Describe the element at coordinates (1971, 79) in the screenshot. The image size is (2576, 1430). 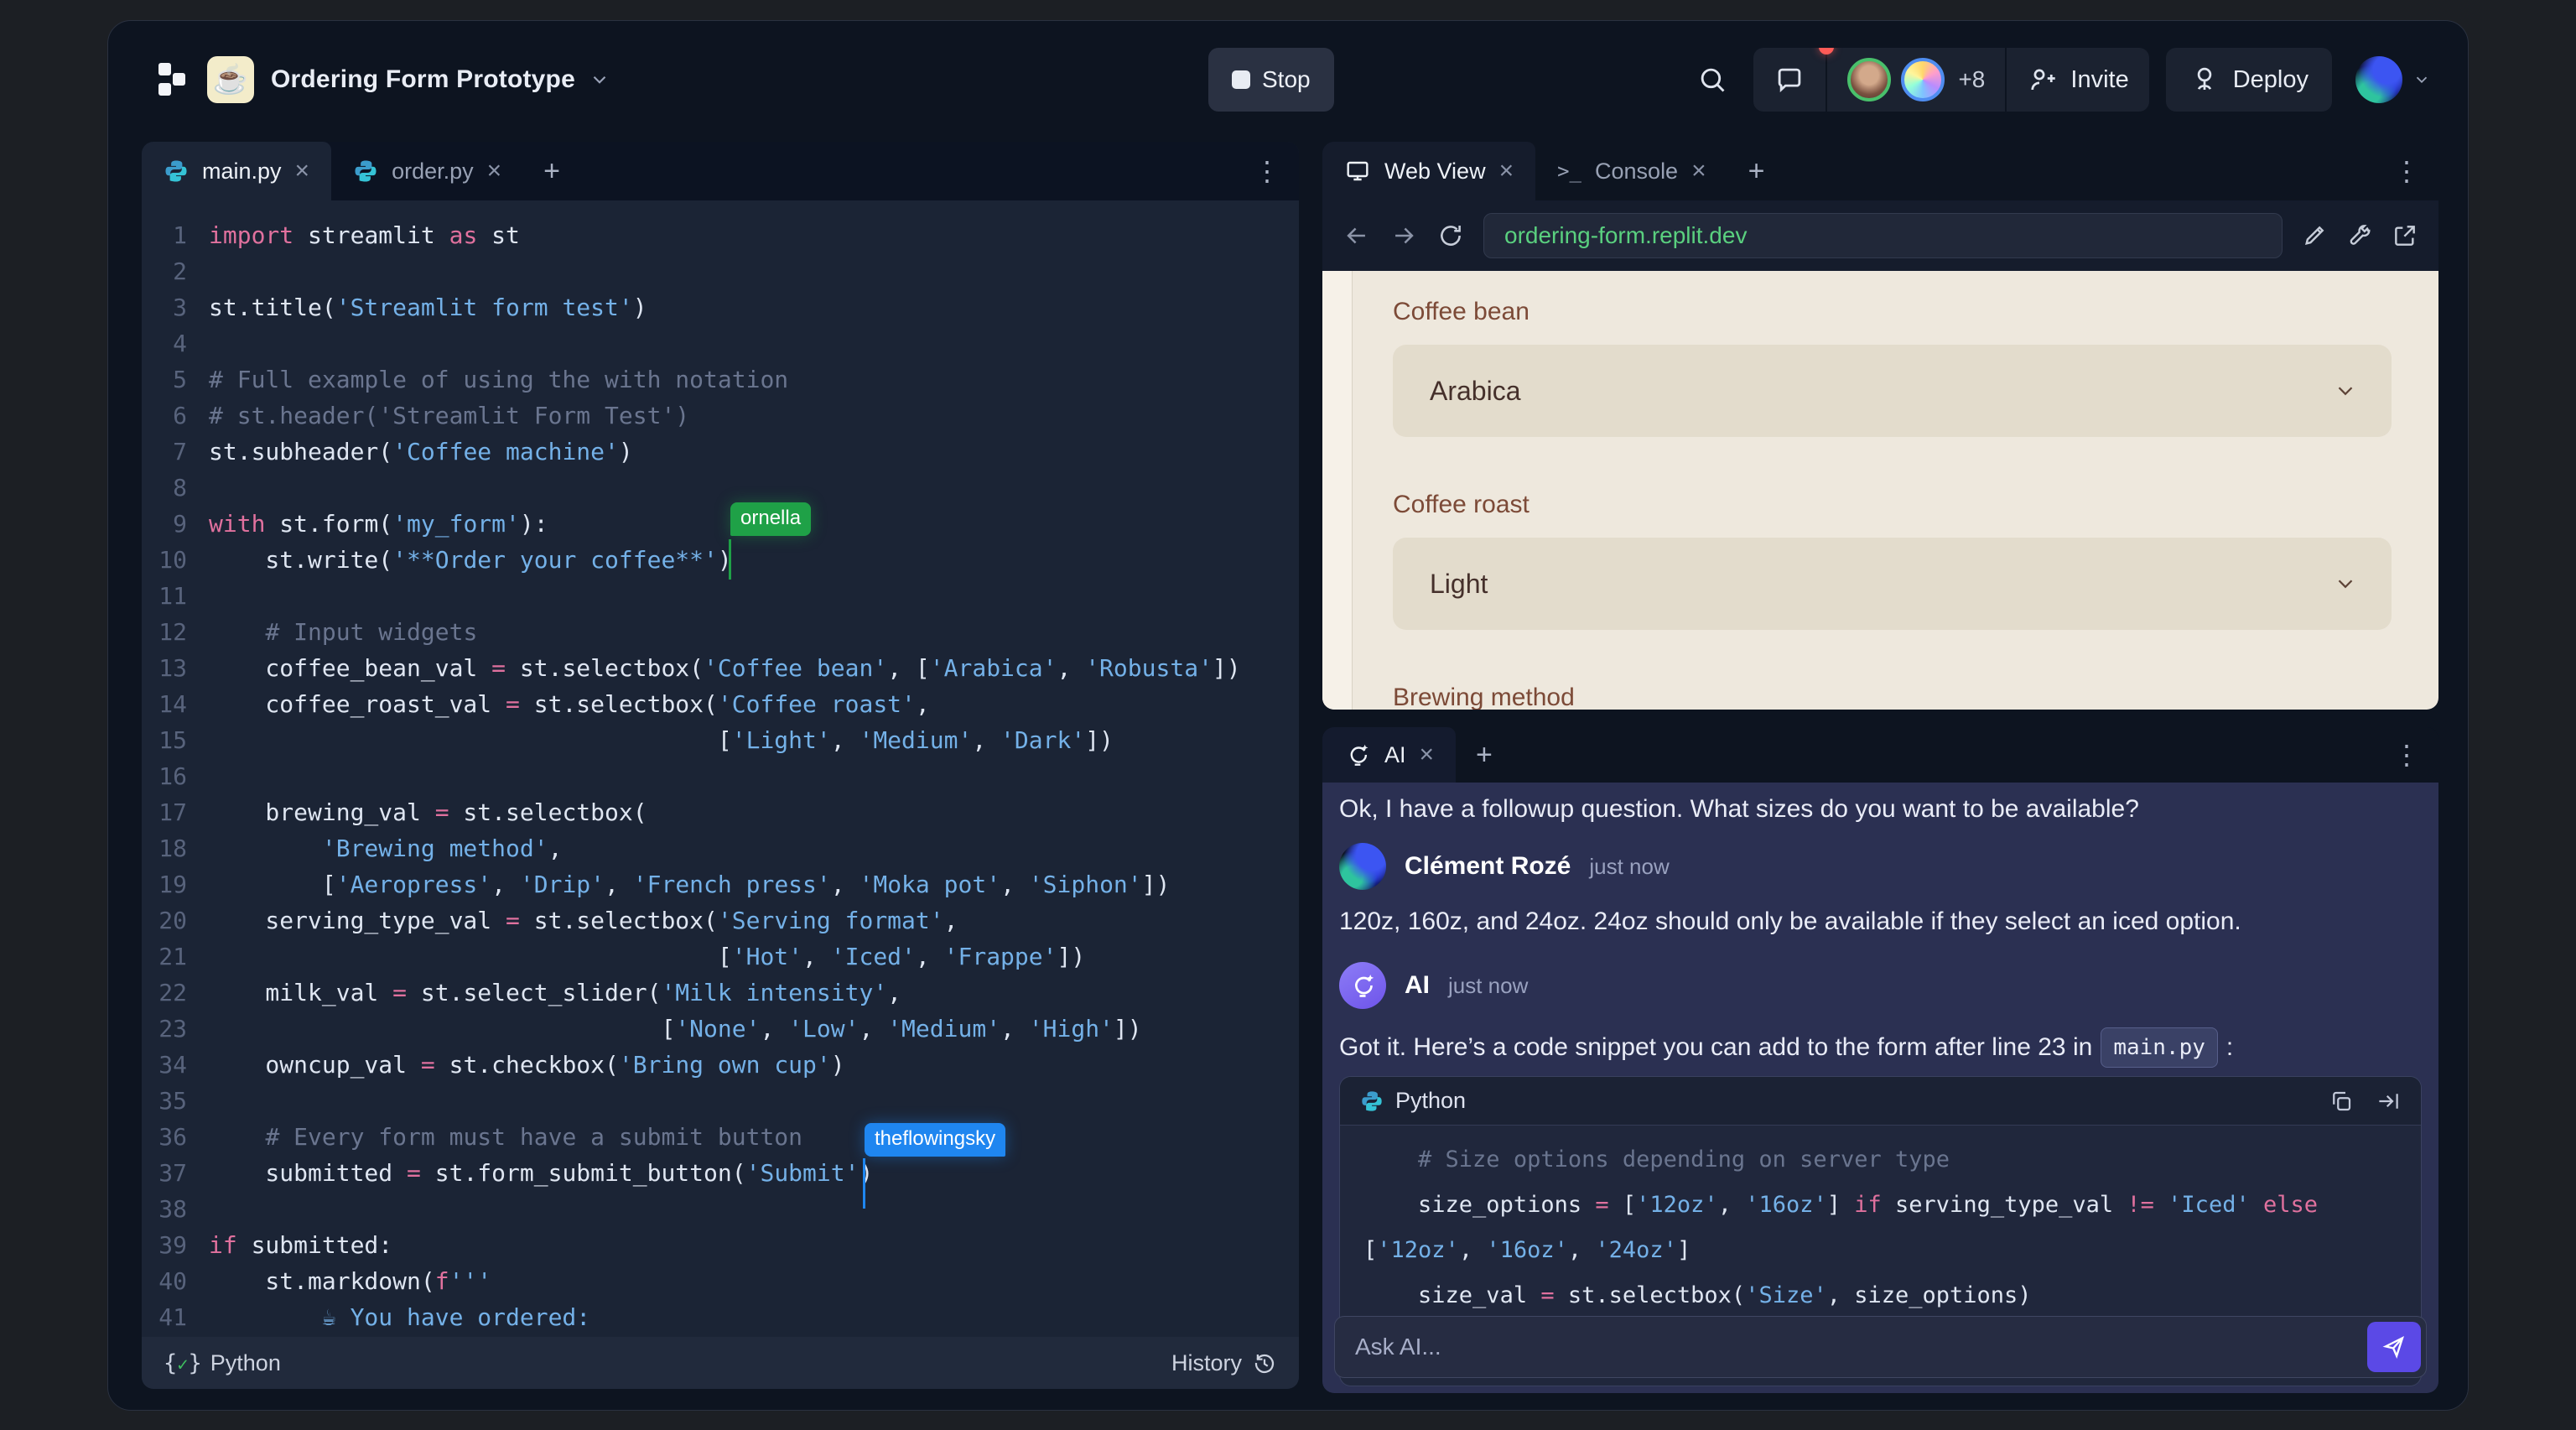
I see `members-overflow-count: +8` at that location.